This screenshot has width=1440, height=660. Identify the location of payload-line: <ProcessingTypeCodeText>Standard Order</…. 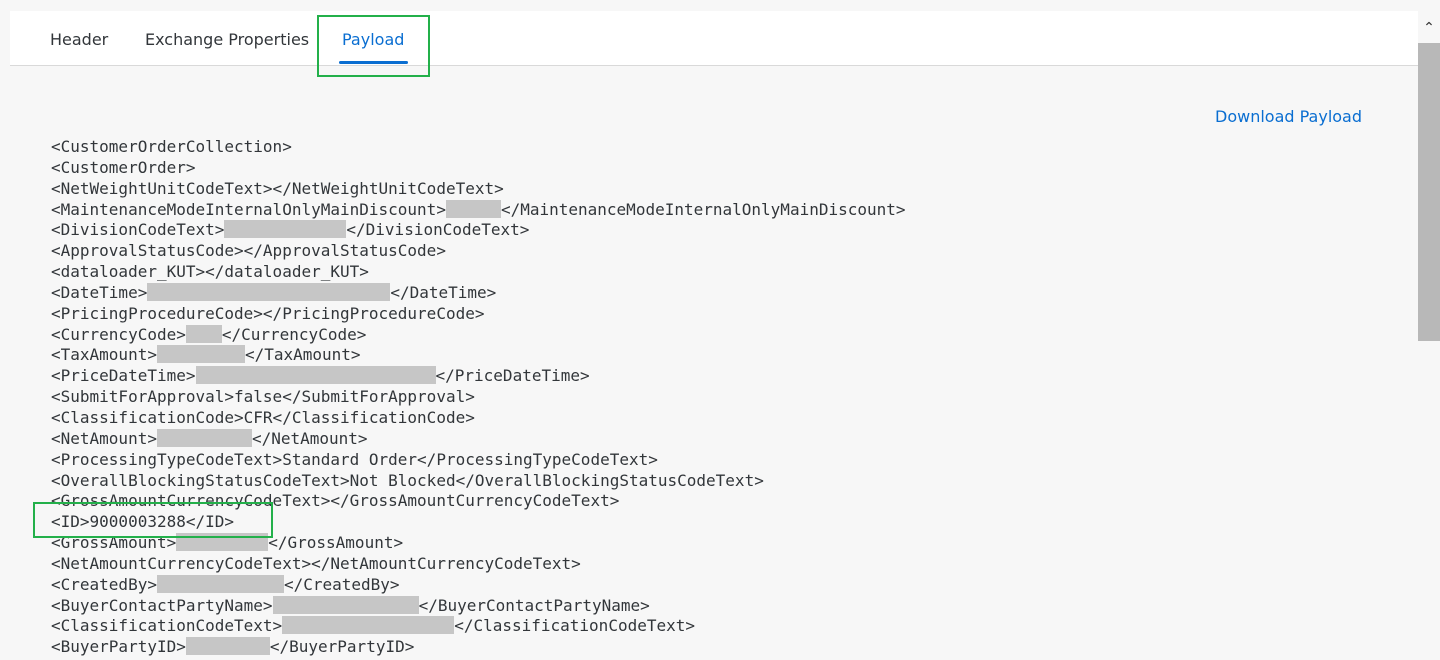
(354, 459).